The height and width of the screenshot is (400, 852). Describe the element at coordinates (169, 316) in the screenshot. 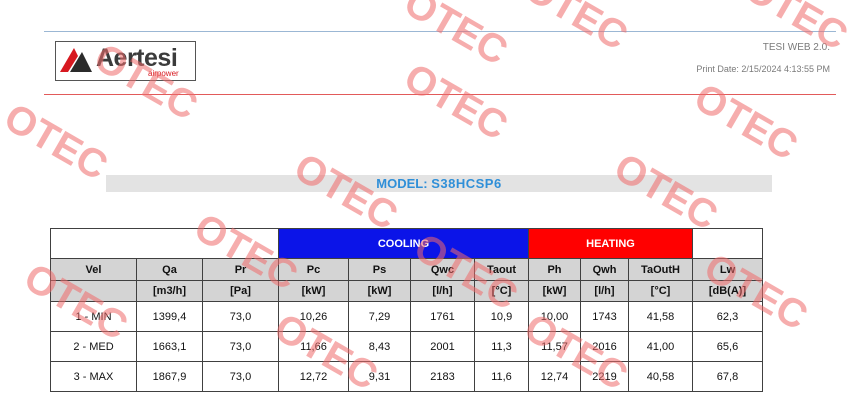

I see `table-cell: 1399,4` at that location.